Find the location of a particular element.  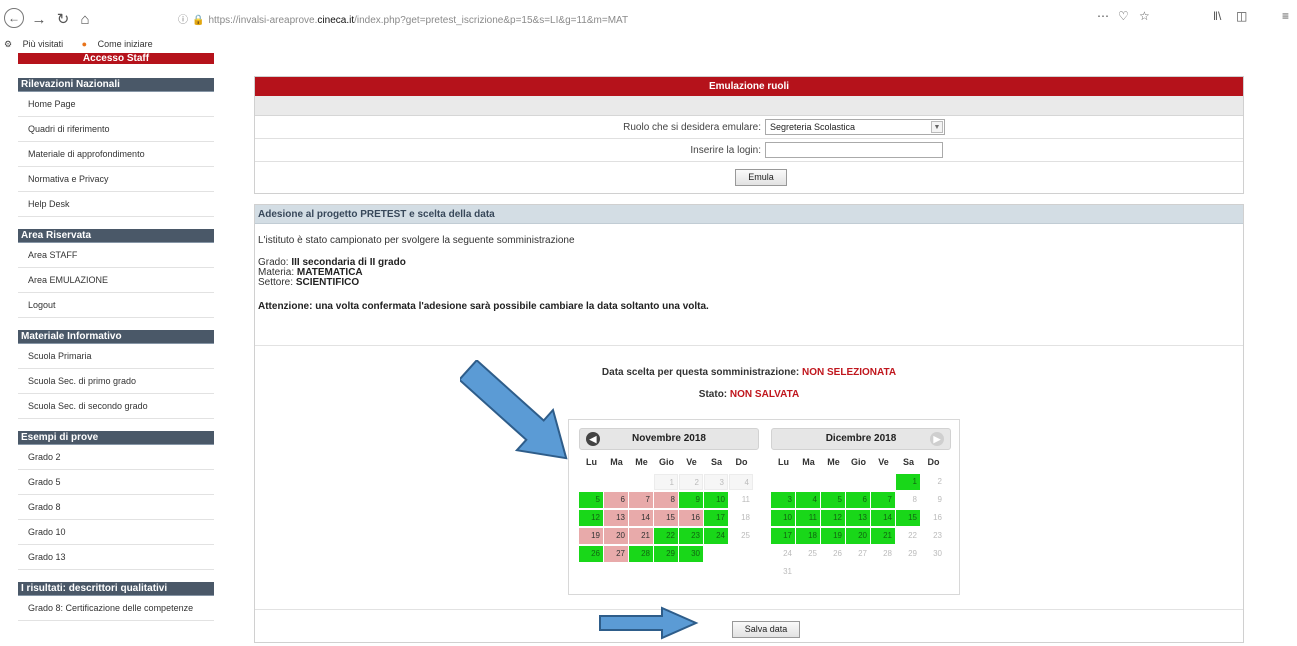

arrow-down-right-icon is located at coordinates (514, 410).